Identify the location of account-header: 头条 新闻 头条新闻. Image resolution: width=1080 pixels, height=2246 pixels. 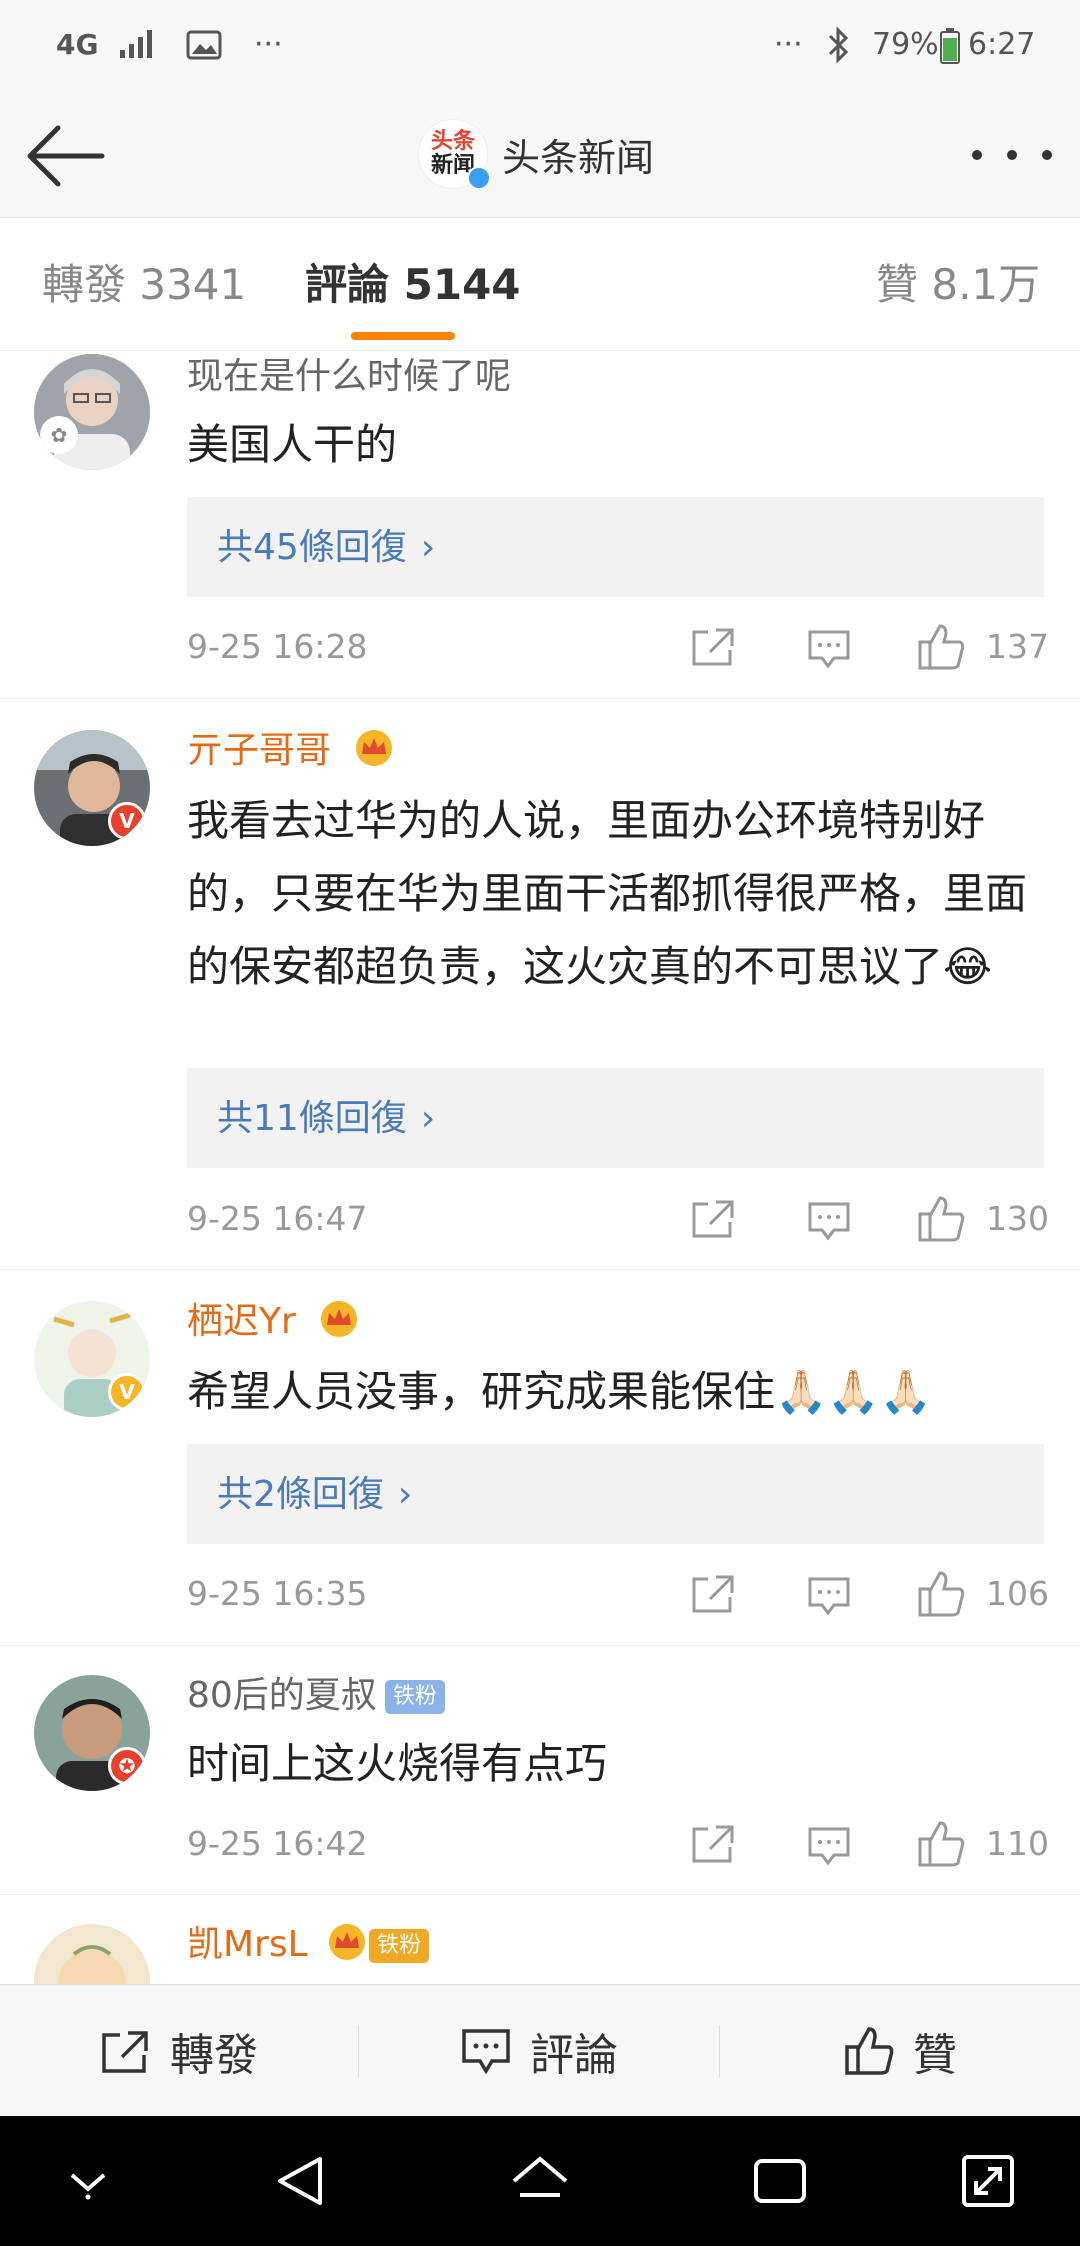
(536, 154).